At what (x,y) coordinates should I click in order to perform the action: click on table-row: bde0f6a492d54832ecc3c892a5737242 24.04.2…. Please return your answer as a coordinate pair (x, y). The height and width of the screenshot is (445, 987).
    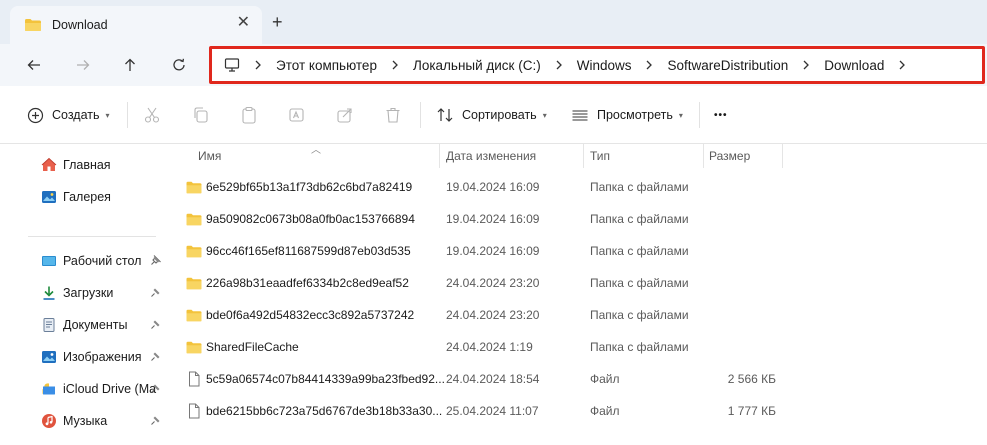
    Looking at the image, I should click on (581, 315).